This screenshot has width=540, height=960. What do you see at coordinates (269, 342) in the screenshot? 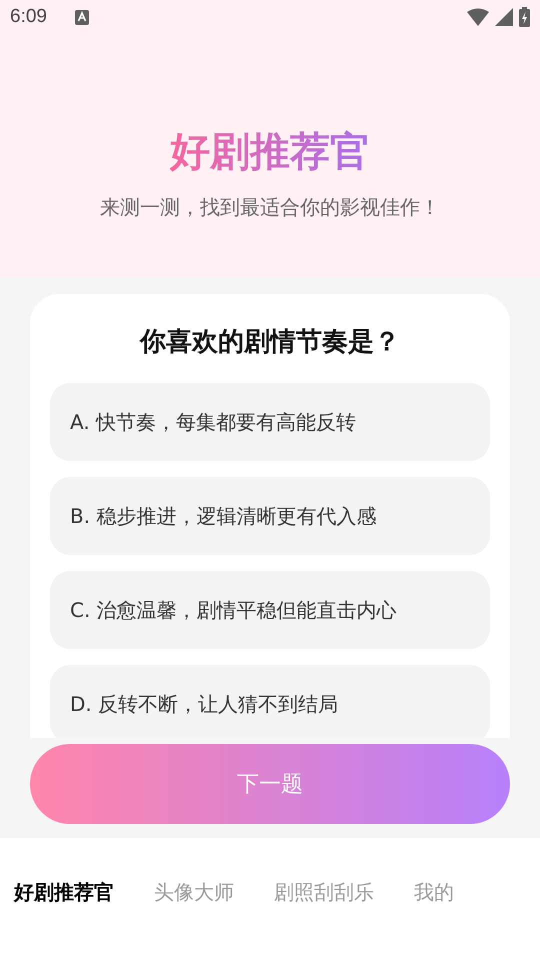
I see `question-text: 你喜欢的剧情节奏是？` at bounding box center [269, 342].